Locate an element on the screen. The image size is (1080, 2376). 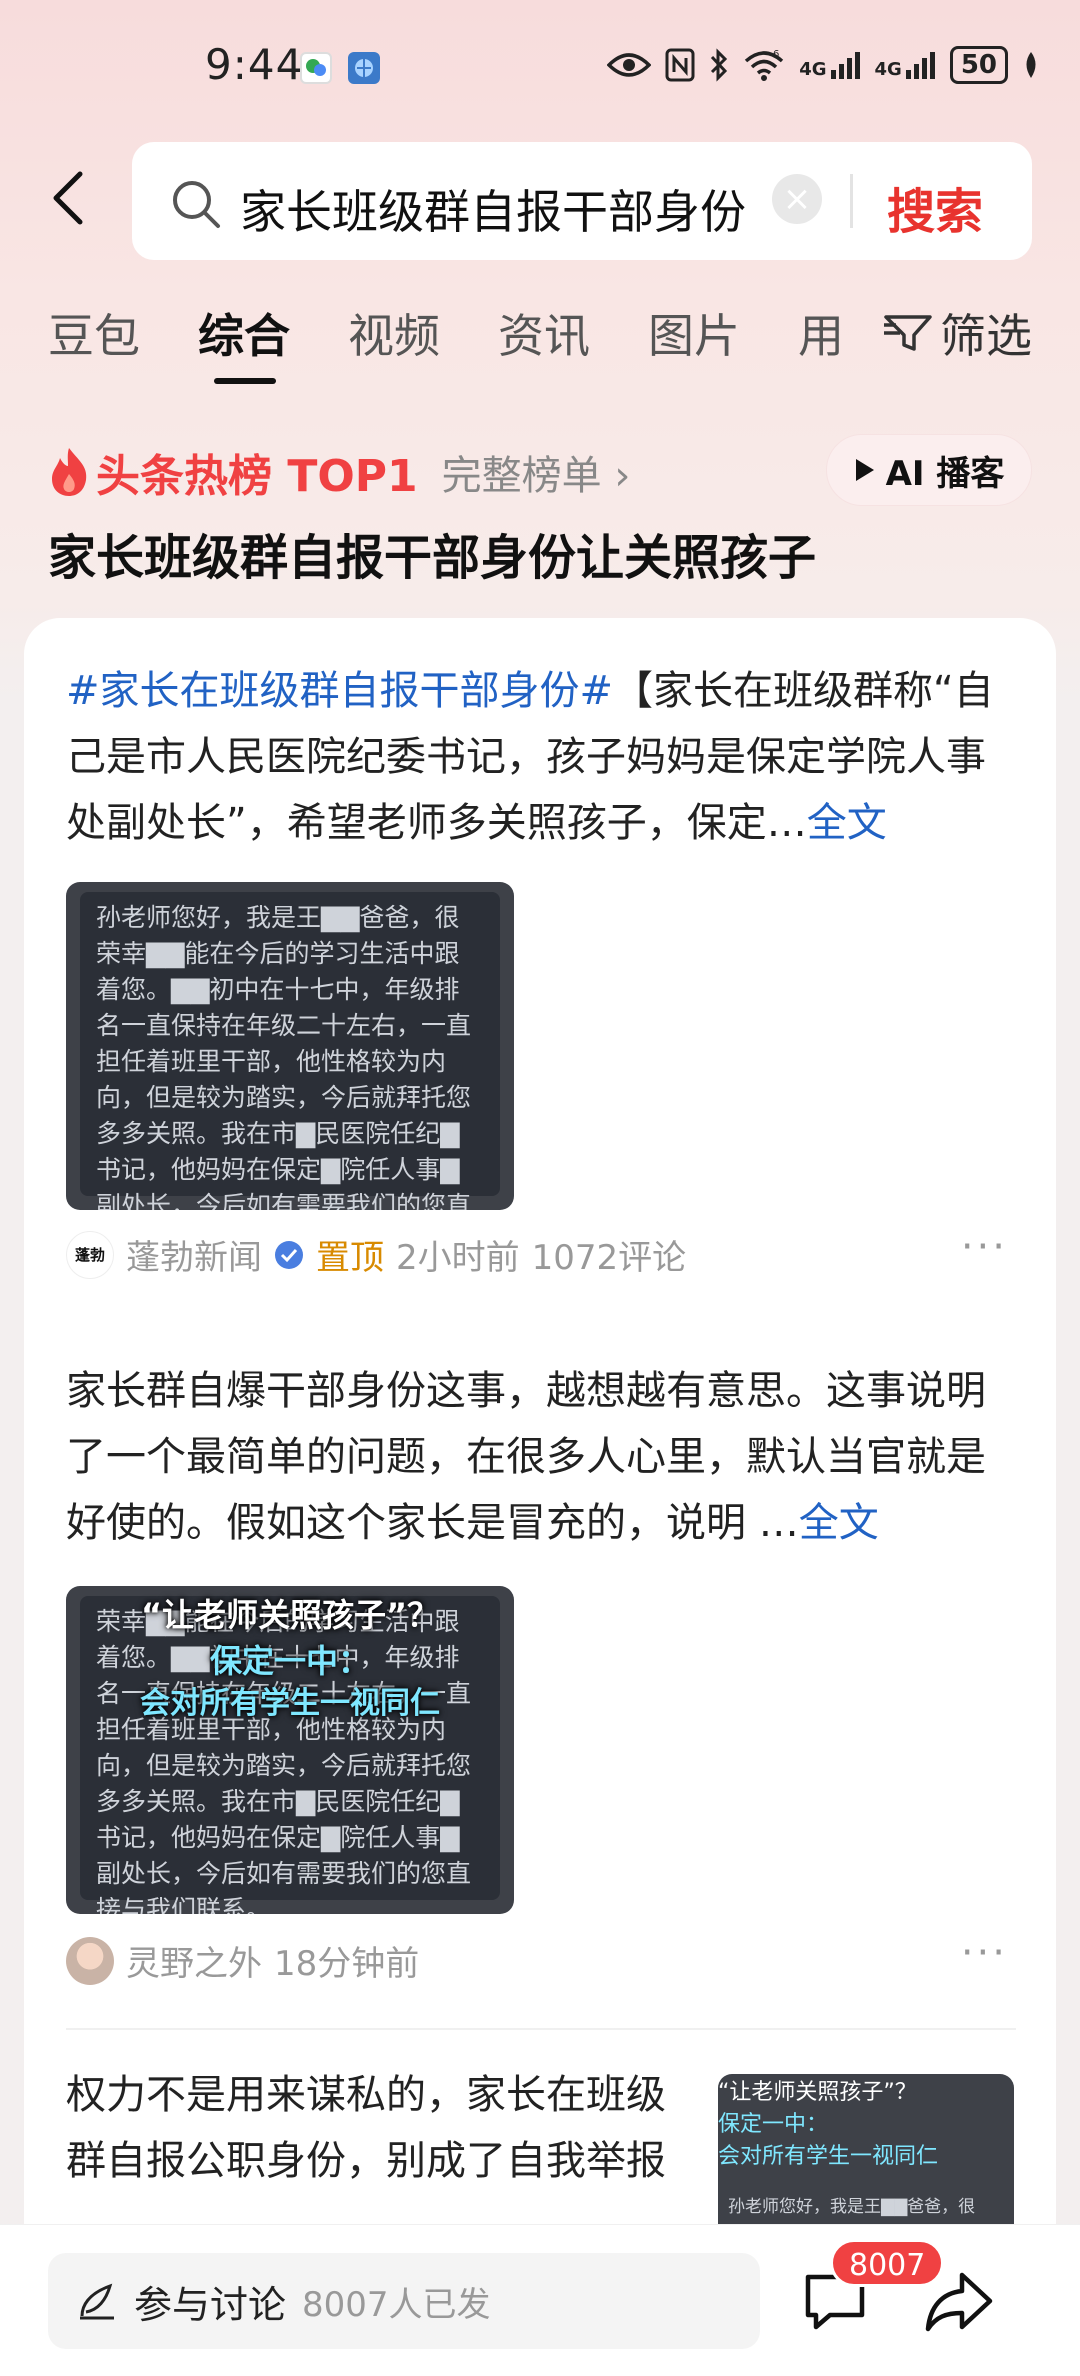
topic-title: 家长班级群自报干部身份让关照孩子 is located at coordinates (432, 558).